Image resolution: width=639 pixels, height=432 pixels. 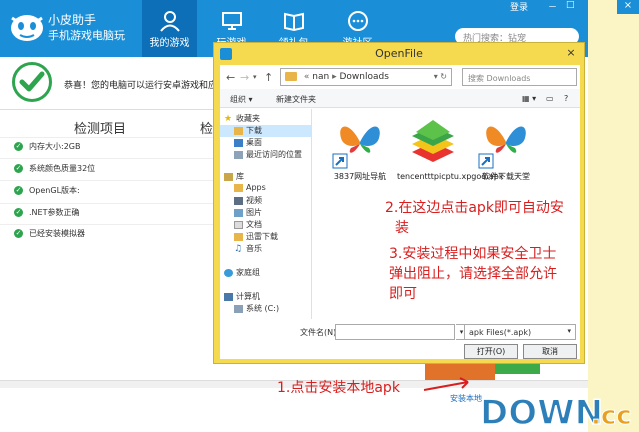 What do you see at coordinates (613, 216) in the screenshot?
I see `background-panel` at bounding box center [613, 216].